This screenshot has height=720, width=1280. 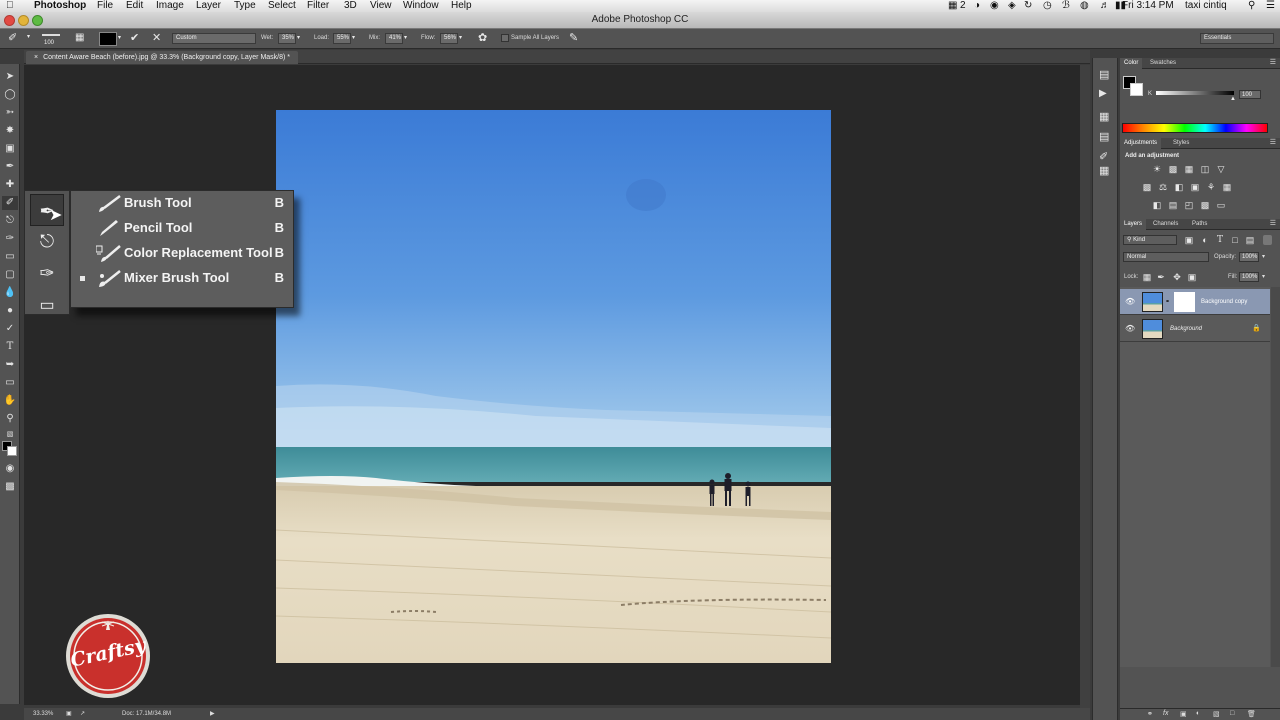 I want to click on screen-mode-icon: ▩, so click(x=10, y=487).